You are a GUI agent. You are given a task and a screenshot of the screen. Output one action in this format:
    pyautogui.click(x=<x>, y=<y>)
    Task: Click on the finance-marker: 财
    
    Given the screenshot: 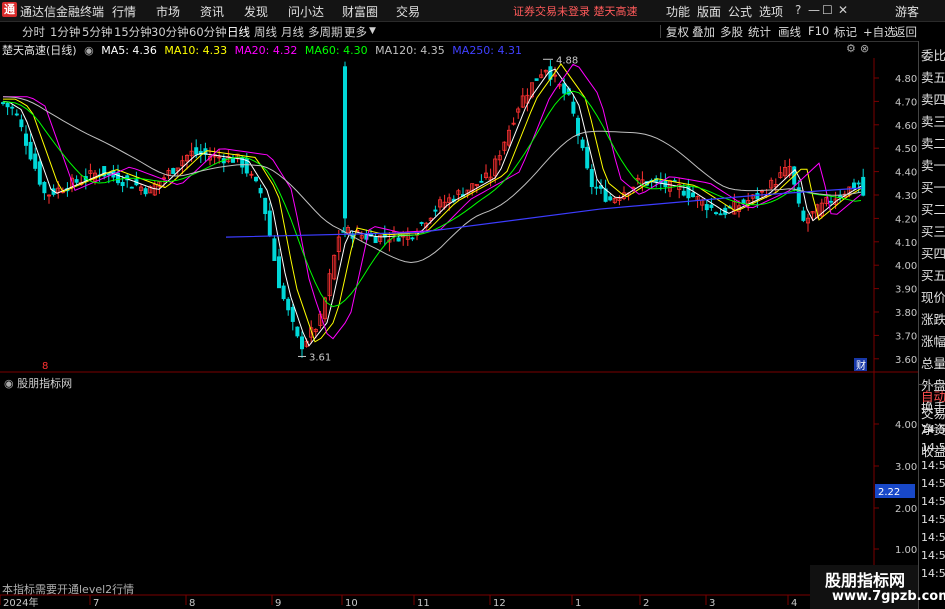 What is the action you would take?
    pyautogui.click(x=861, y=365)
    